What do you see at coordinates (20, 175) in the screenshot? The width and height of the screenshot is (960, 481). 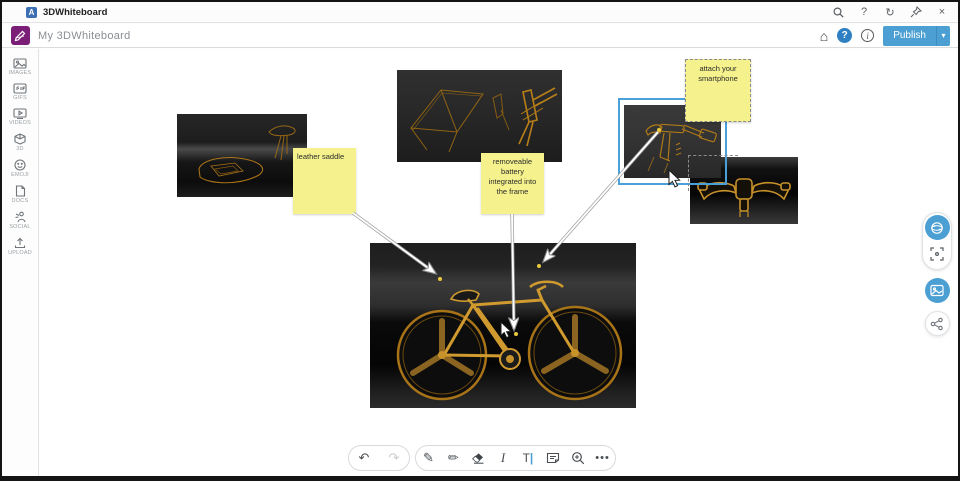 I see `sidebar-label: EMOJI` at bounding box center [20, 175].